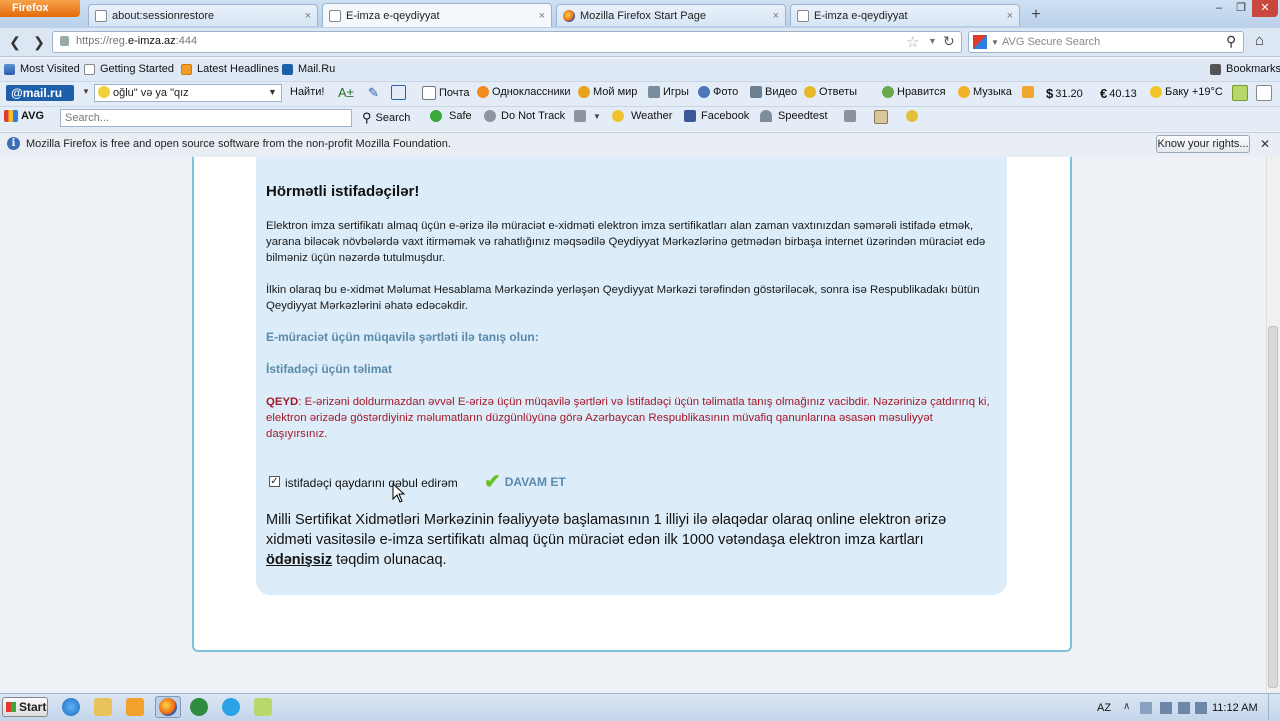 This screenshot has height=721, width=1280. Describe the element at coordinates (607, 92) in the screenshot. I see `mailru-moy-mir: Мой мир` at that location.